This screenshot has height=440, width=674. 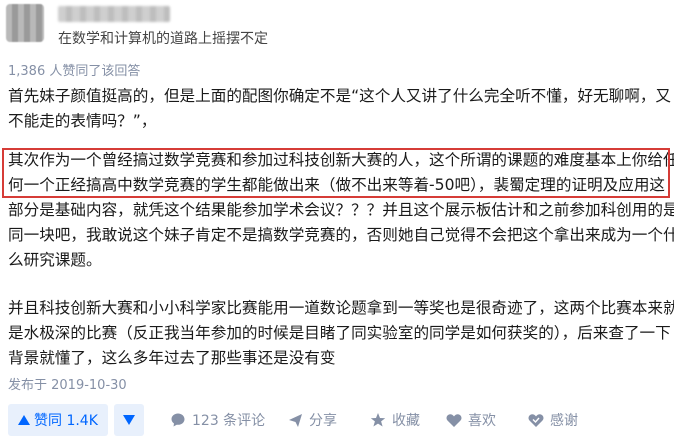 What do you see at coordinates (323, 421) in the screenshot?
I see `share-label: 分享` at bounding box center [323, 421].